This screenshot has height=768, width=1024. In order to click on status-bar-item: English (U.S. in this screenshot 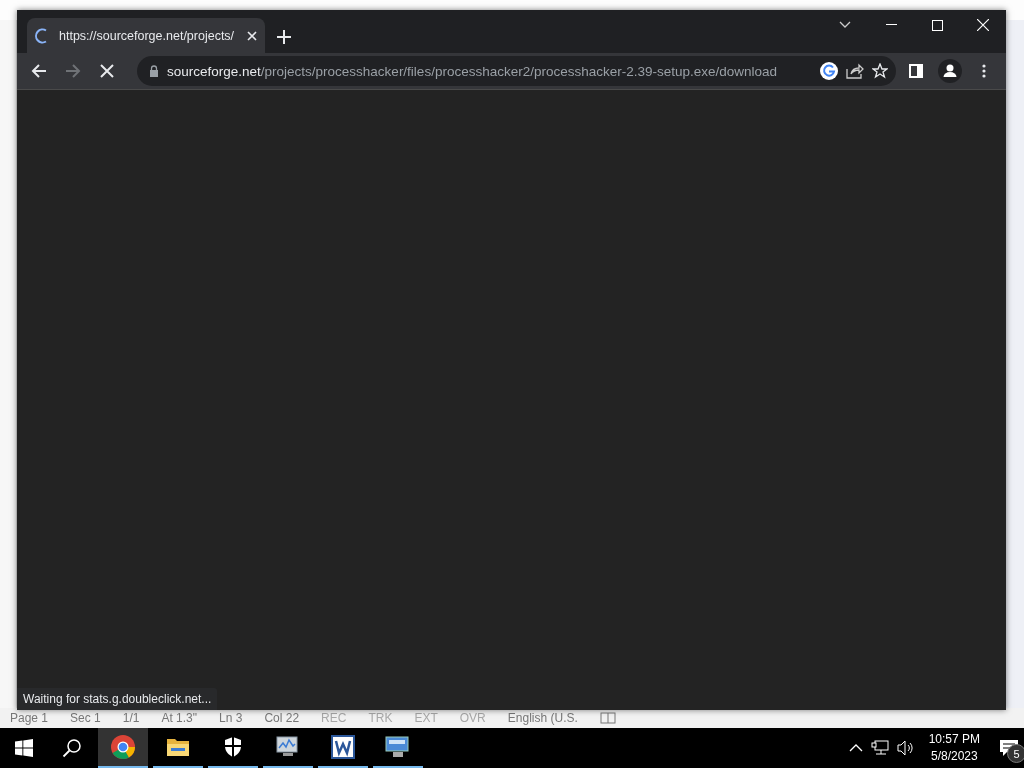, I will do `click(542, 718)`.